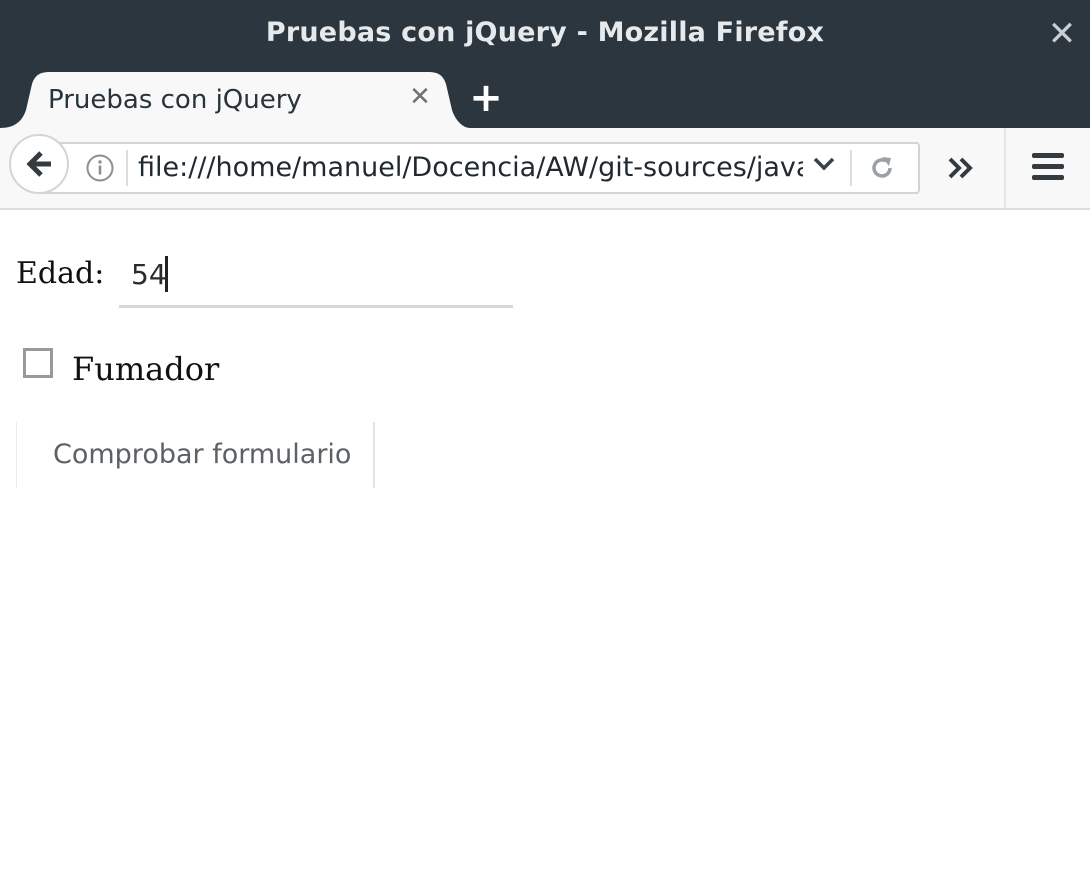  Describe the element at coordinates (1062, 34) in the screenshot. I see `window-close-icon: ✕` at that location.